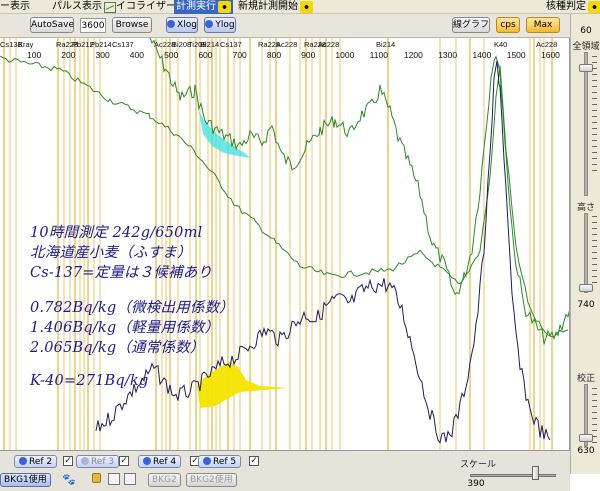 The height and width of the screenshot is (491, 600). I want to click on scale-slider-track, so click(513, 475).